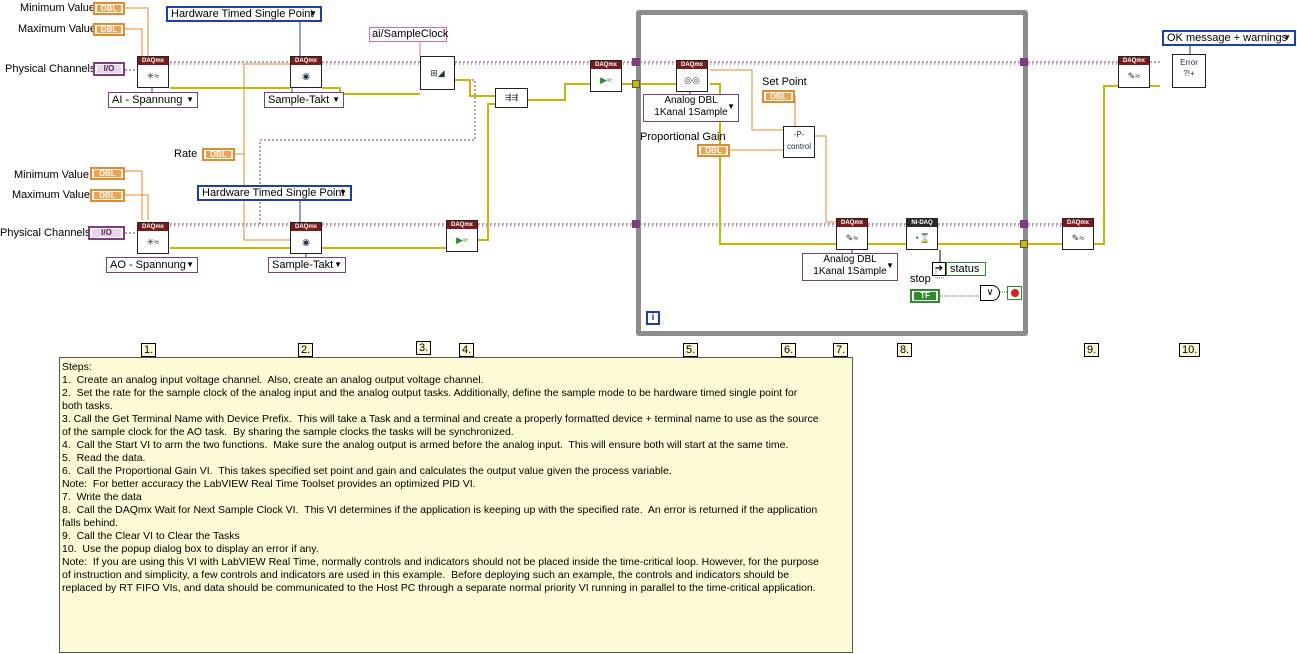  I want to click on ao-voltage-selector: AO - Spannung ▼, so click(152, 265).